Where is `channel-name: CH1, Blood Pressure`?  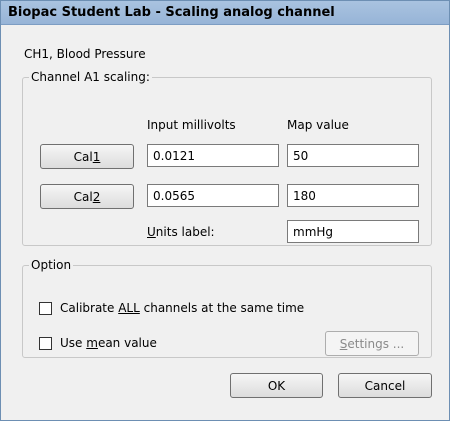
channel-name: CH1, Blood Pressure is located at coordinates (85, 54).